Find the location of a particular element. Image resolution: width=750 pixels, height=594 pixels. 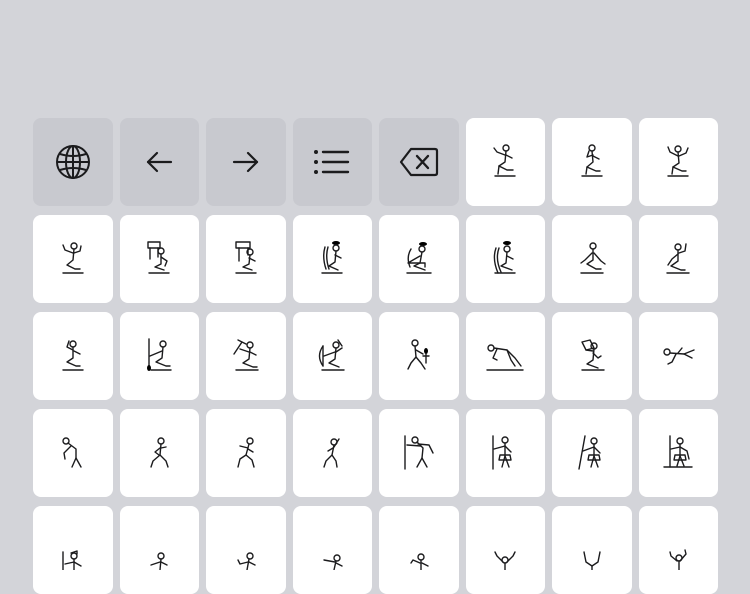

dancing-man-glyph is located at coordinates (331, 453).